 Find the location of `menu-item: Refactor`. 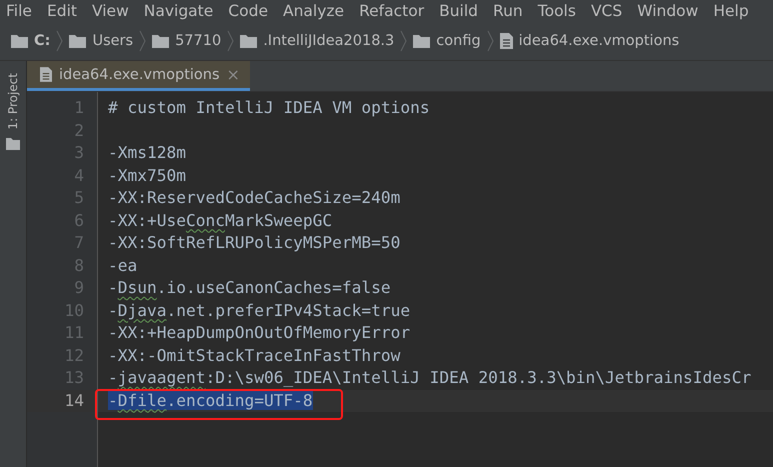

menu-item: Refactor is located at coordinates (391, 11).